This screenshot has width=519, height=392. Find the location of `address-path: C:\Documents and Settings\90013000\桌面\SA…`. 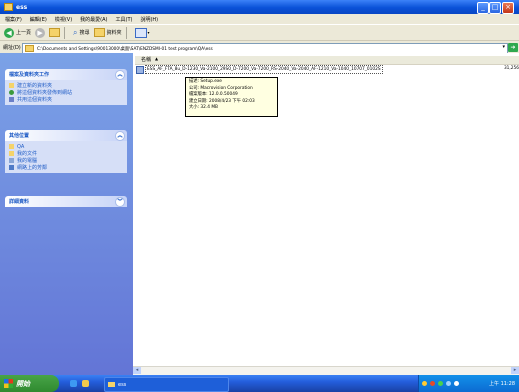

address-path: C:\Documents and Settings\90013000\桌面\SA… is located at coordinates (125, 49).